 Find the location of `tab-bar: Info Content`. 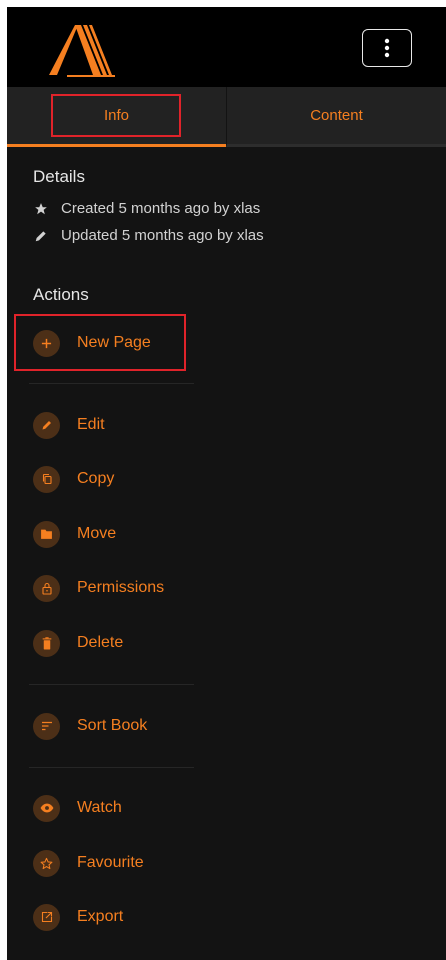

tab-bar: Info Content is located at coordinates (226, 117).